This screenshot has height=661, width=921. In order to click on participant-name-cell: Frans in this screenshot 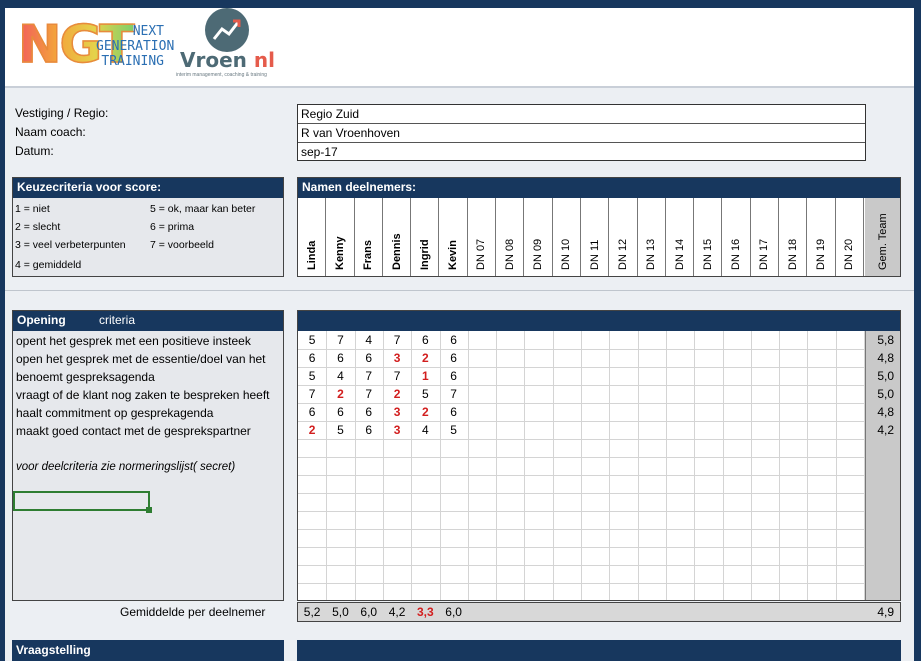, I will do `click(369, 237)`.